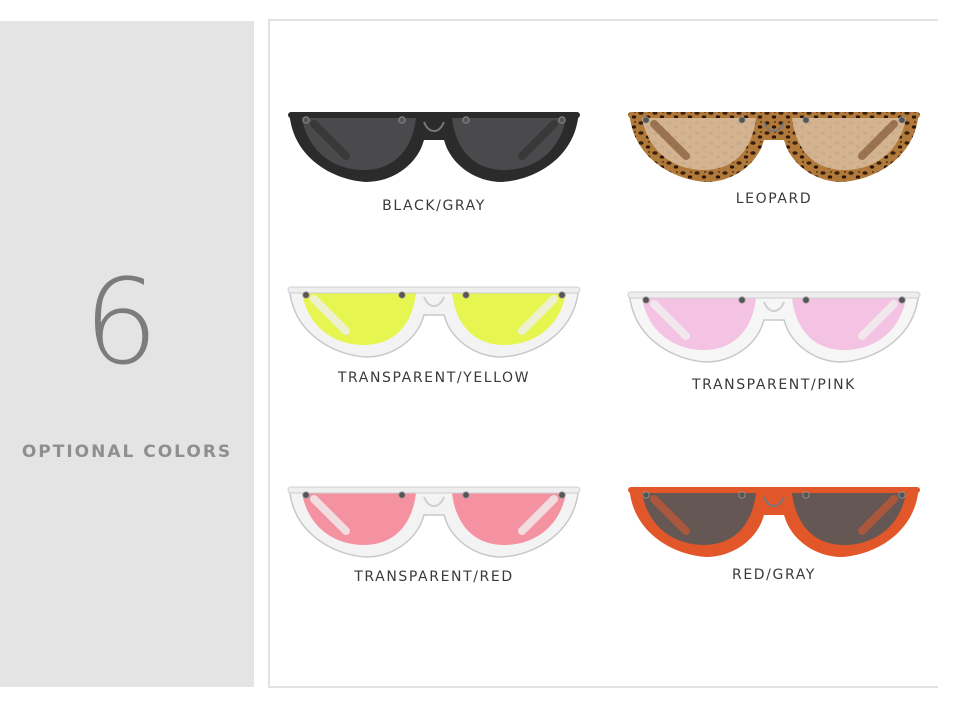 This screenshot has width=960, height=709. I want to click on color-count: 6, so click(121, 322).